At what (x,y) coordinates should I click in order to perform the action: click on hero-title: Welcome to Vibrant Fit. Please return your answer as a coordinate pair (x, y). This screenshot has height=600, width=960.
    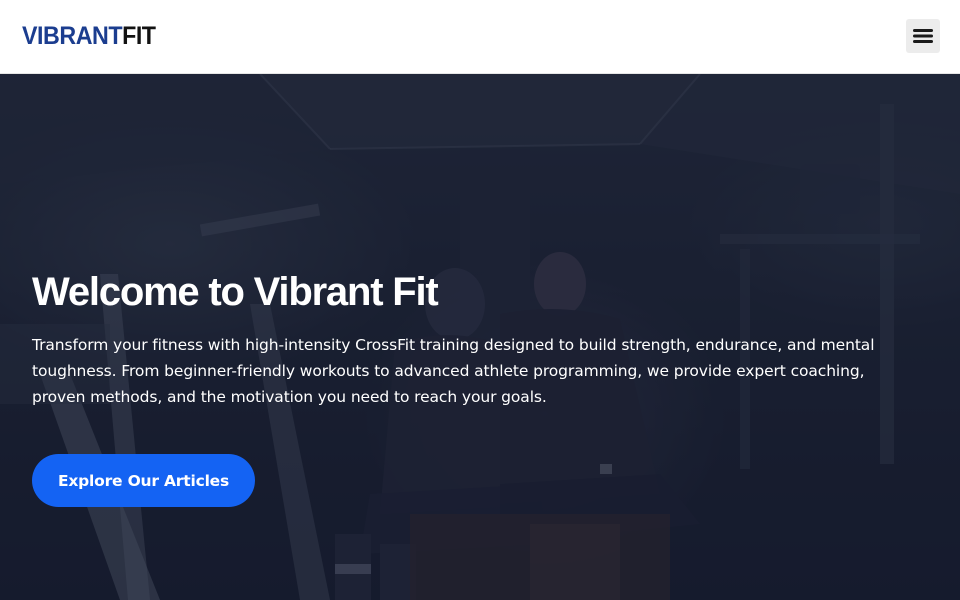
    Looking at the image, I should click on (235, 292).